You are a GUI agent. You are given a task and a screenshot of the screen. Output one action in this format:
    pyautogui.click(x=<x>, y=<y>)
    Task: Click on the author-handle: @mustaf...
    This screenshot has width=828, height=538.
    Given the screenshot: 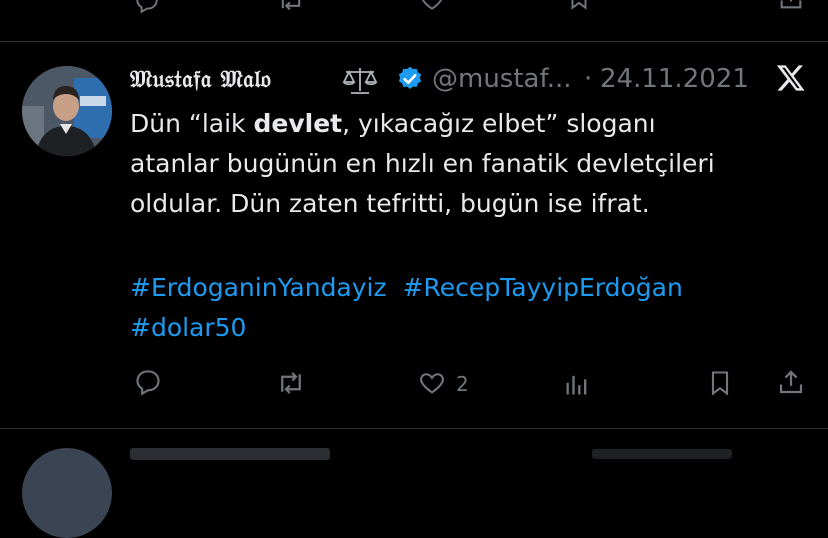 What is the action you would take?
    pyautogui.click(x=502, y=79)
    